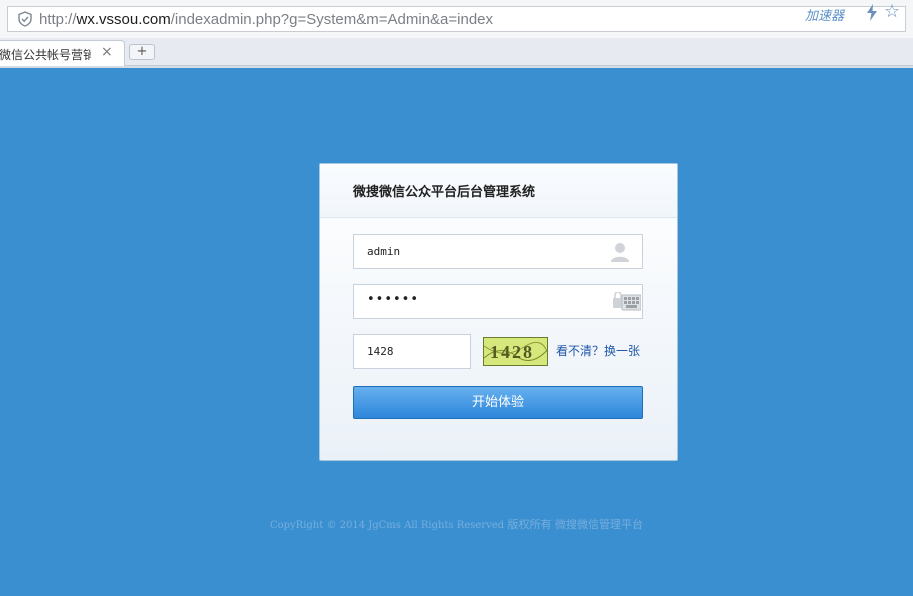  What do you see at coordinates (393, 299) in the screenshot?
I see `password-value: ••••••` at bounding box center [393, 299].